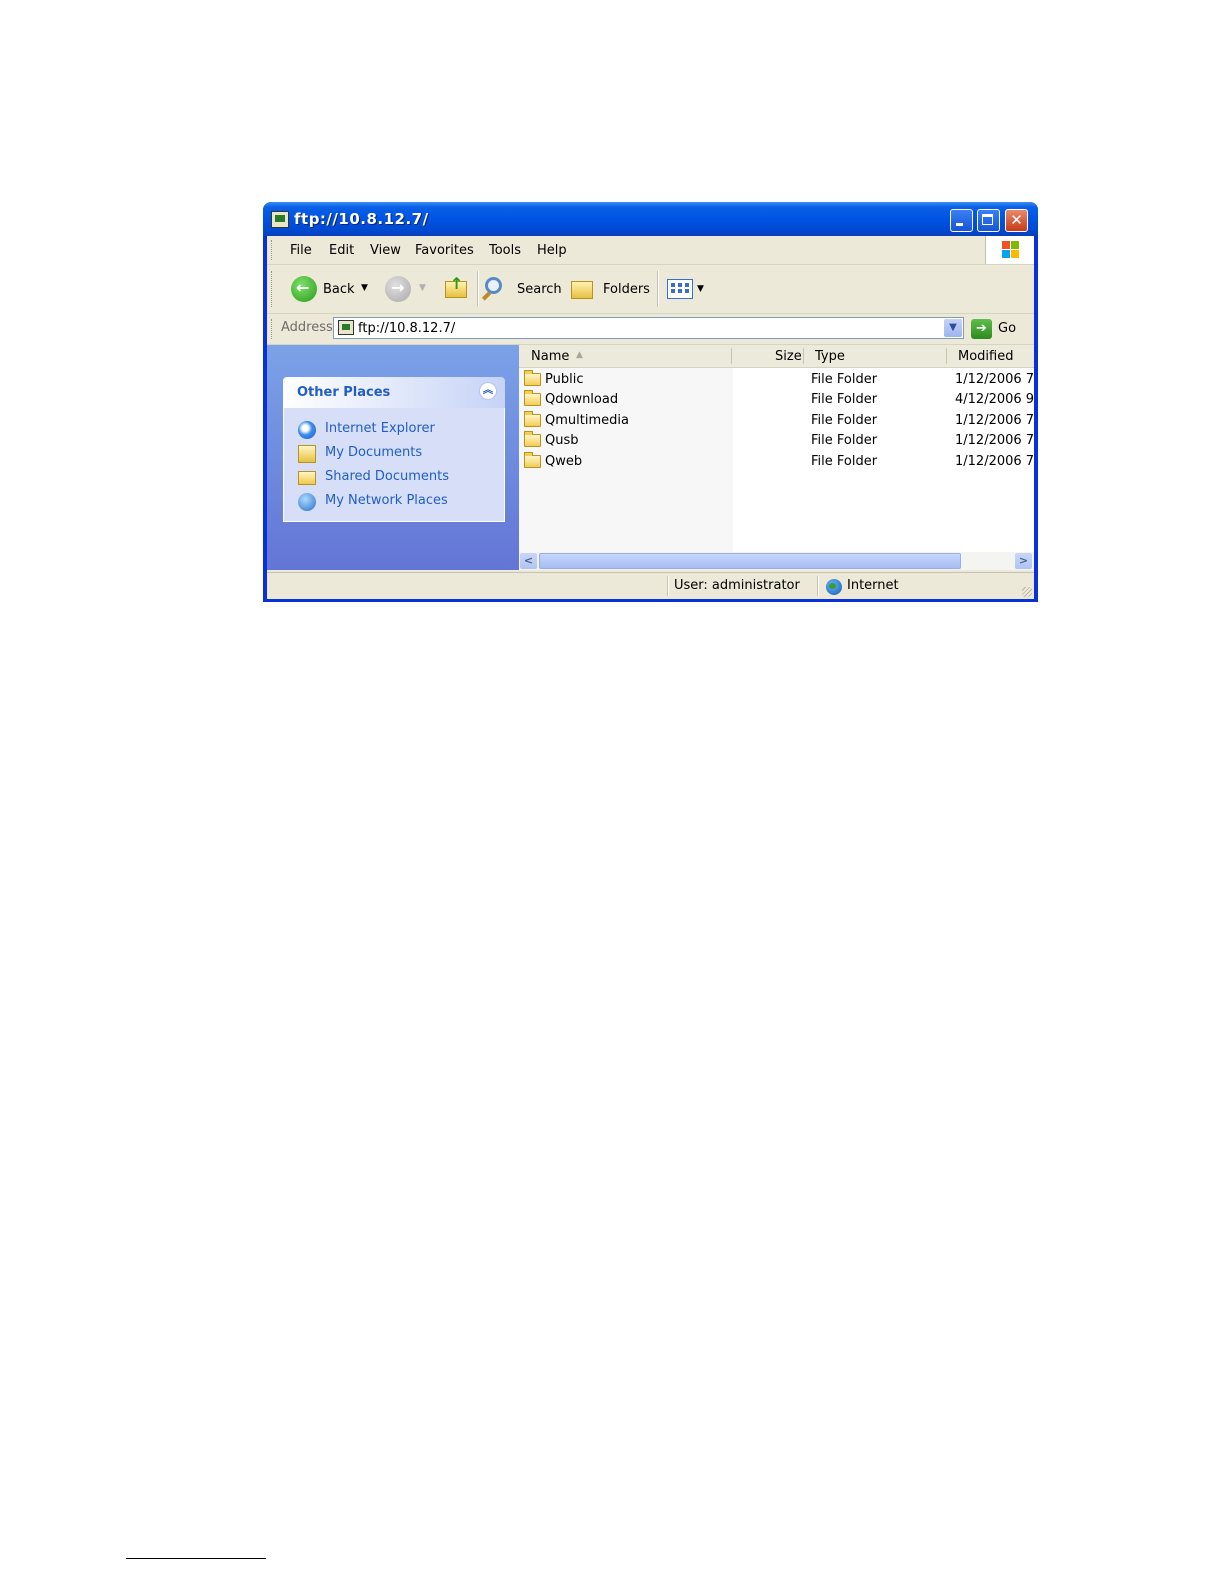 The image size is (1224, 1584). I want to click on cell-name: Qdownload, so click(582, 399).